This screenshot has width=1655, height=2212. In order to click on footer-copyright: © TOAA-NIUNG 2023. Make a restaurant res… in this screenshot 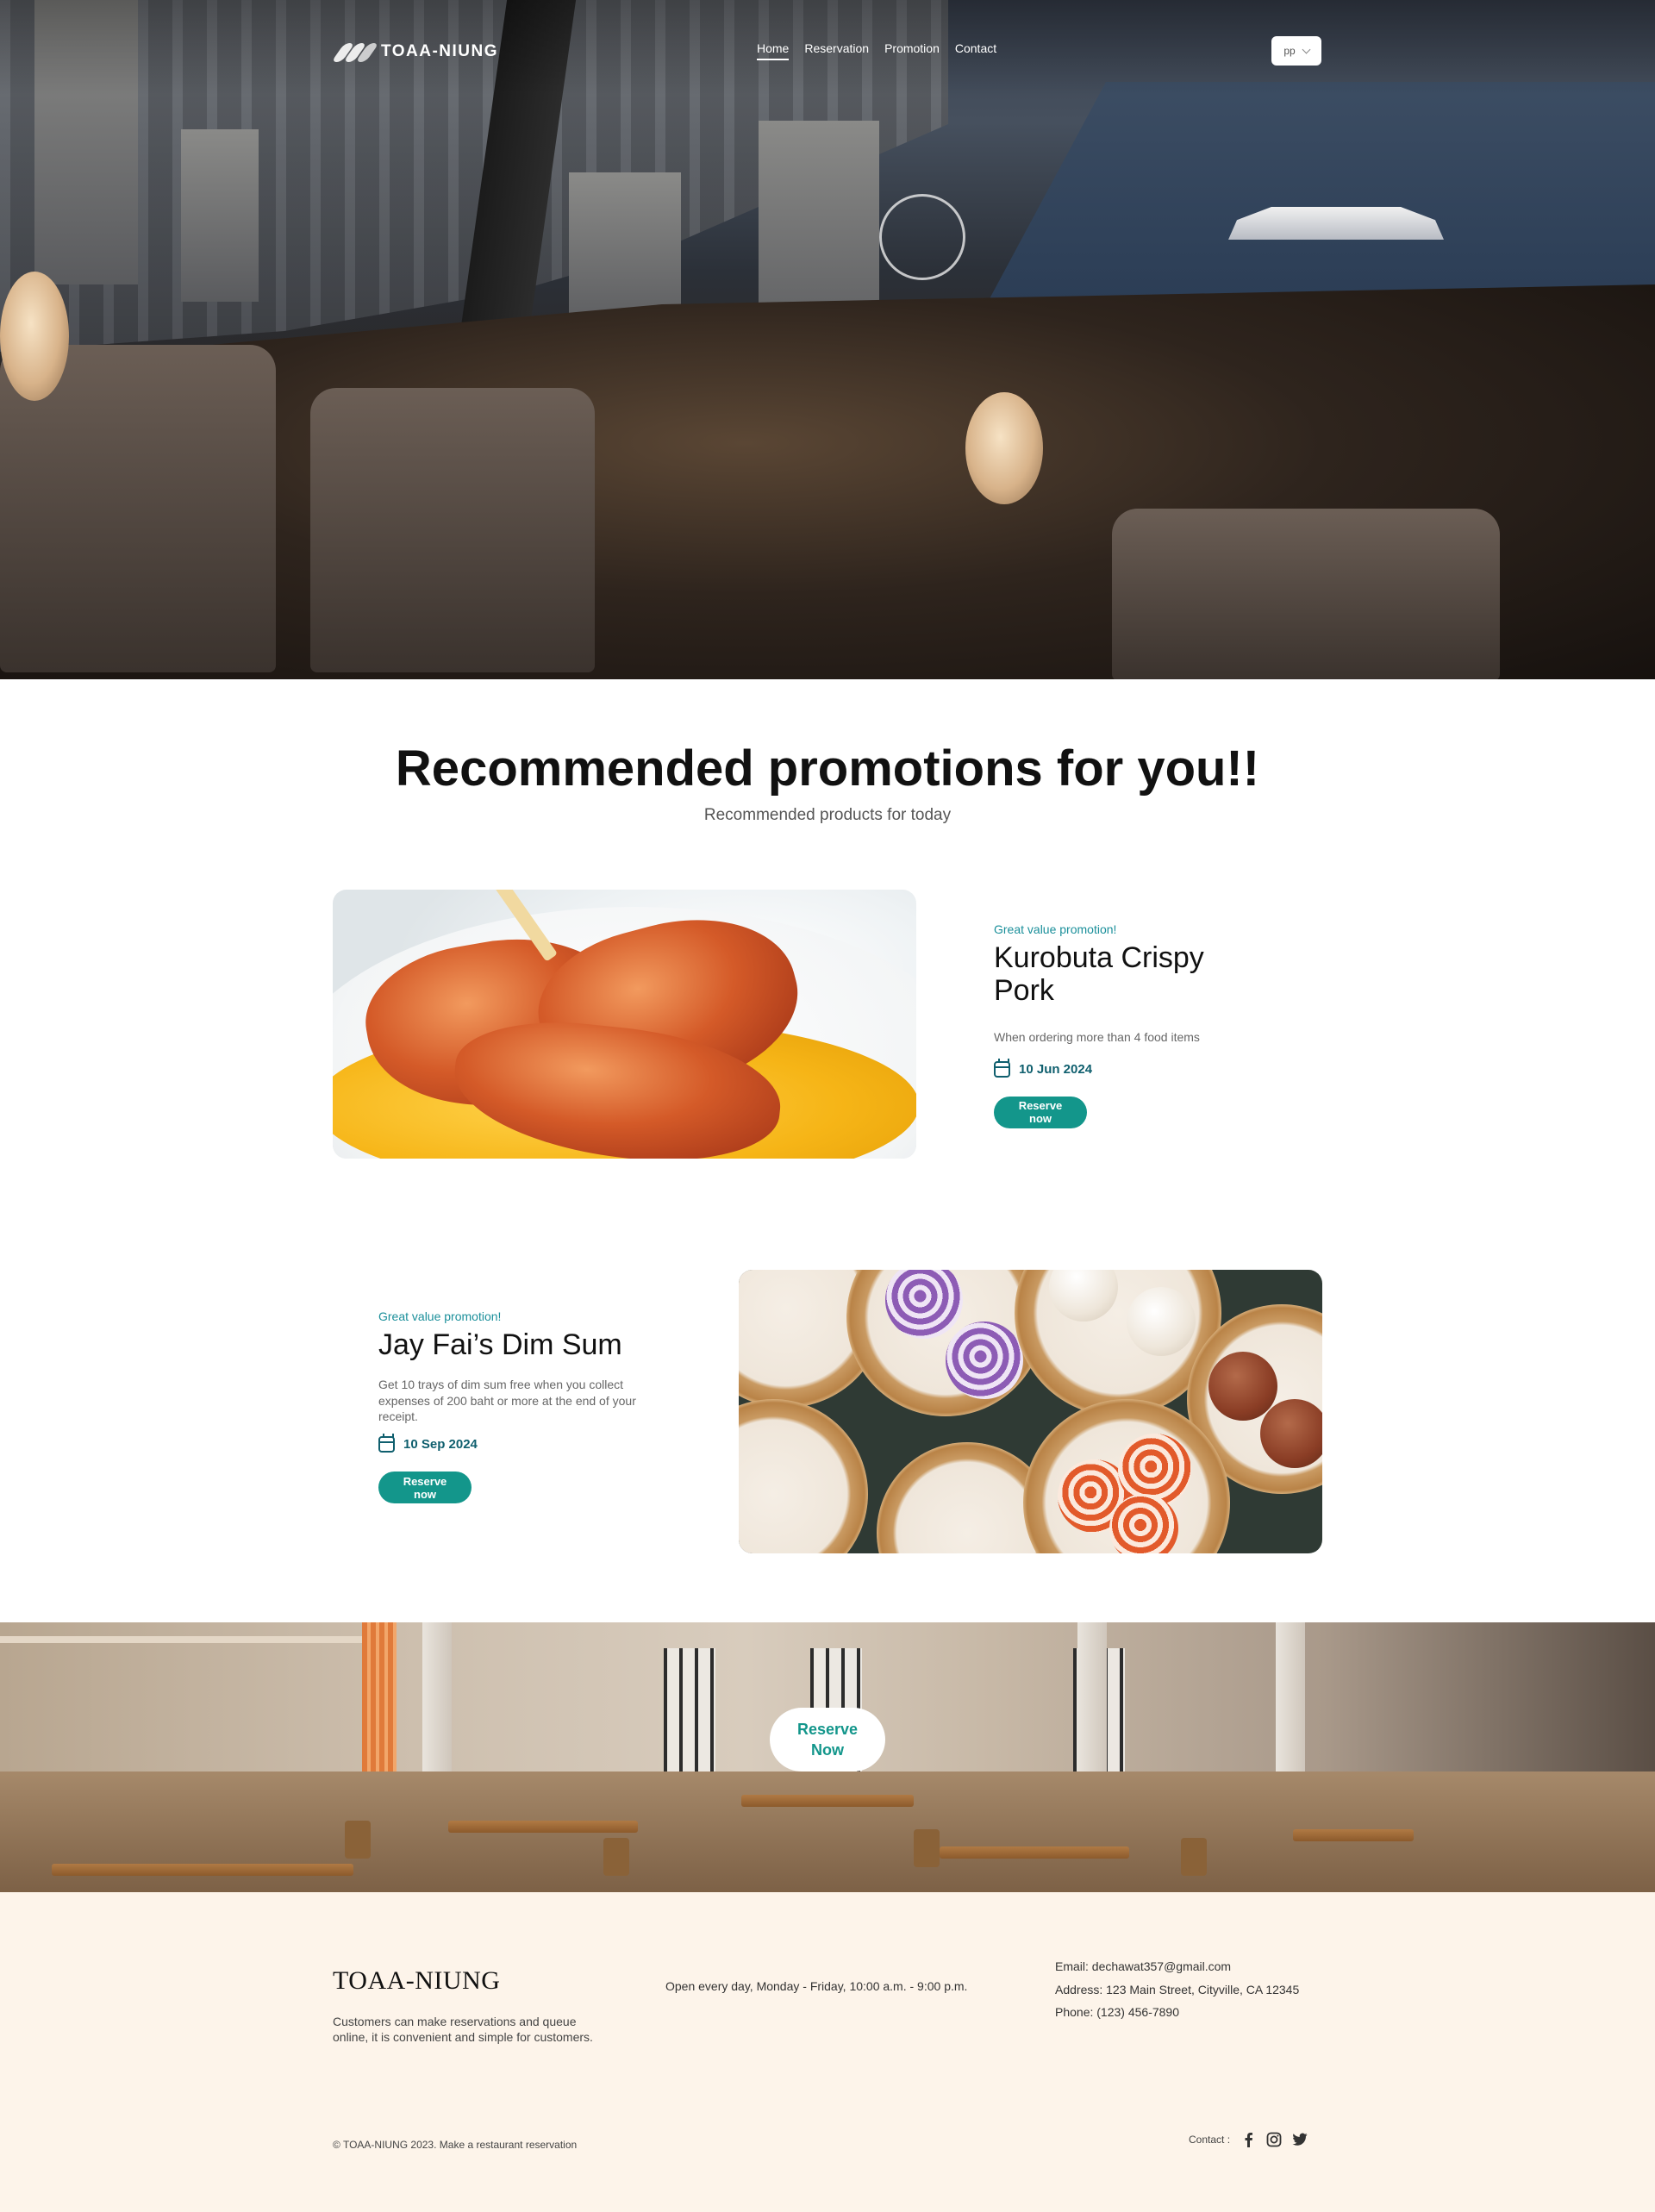, I will do `click(455, 2145)`.